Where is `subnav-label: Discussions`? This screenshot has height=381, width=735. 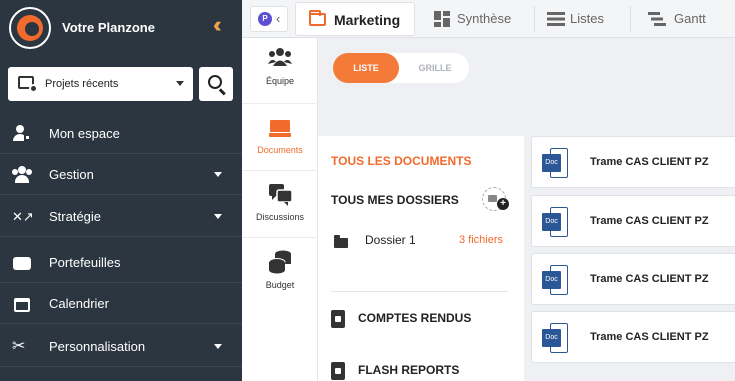
subnav-label: Discussions is located at coordinates (279, 217).